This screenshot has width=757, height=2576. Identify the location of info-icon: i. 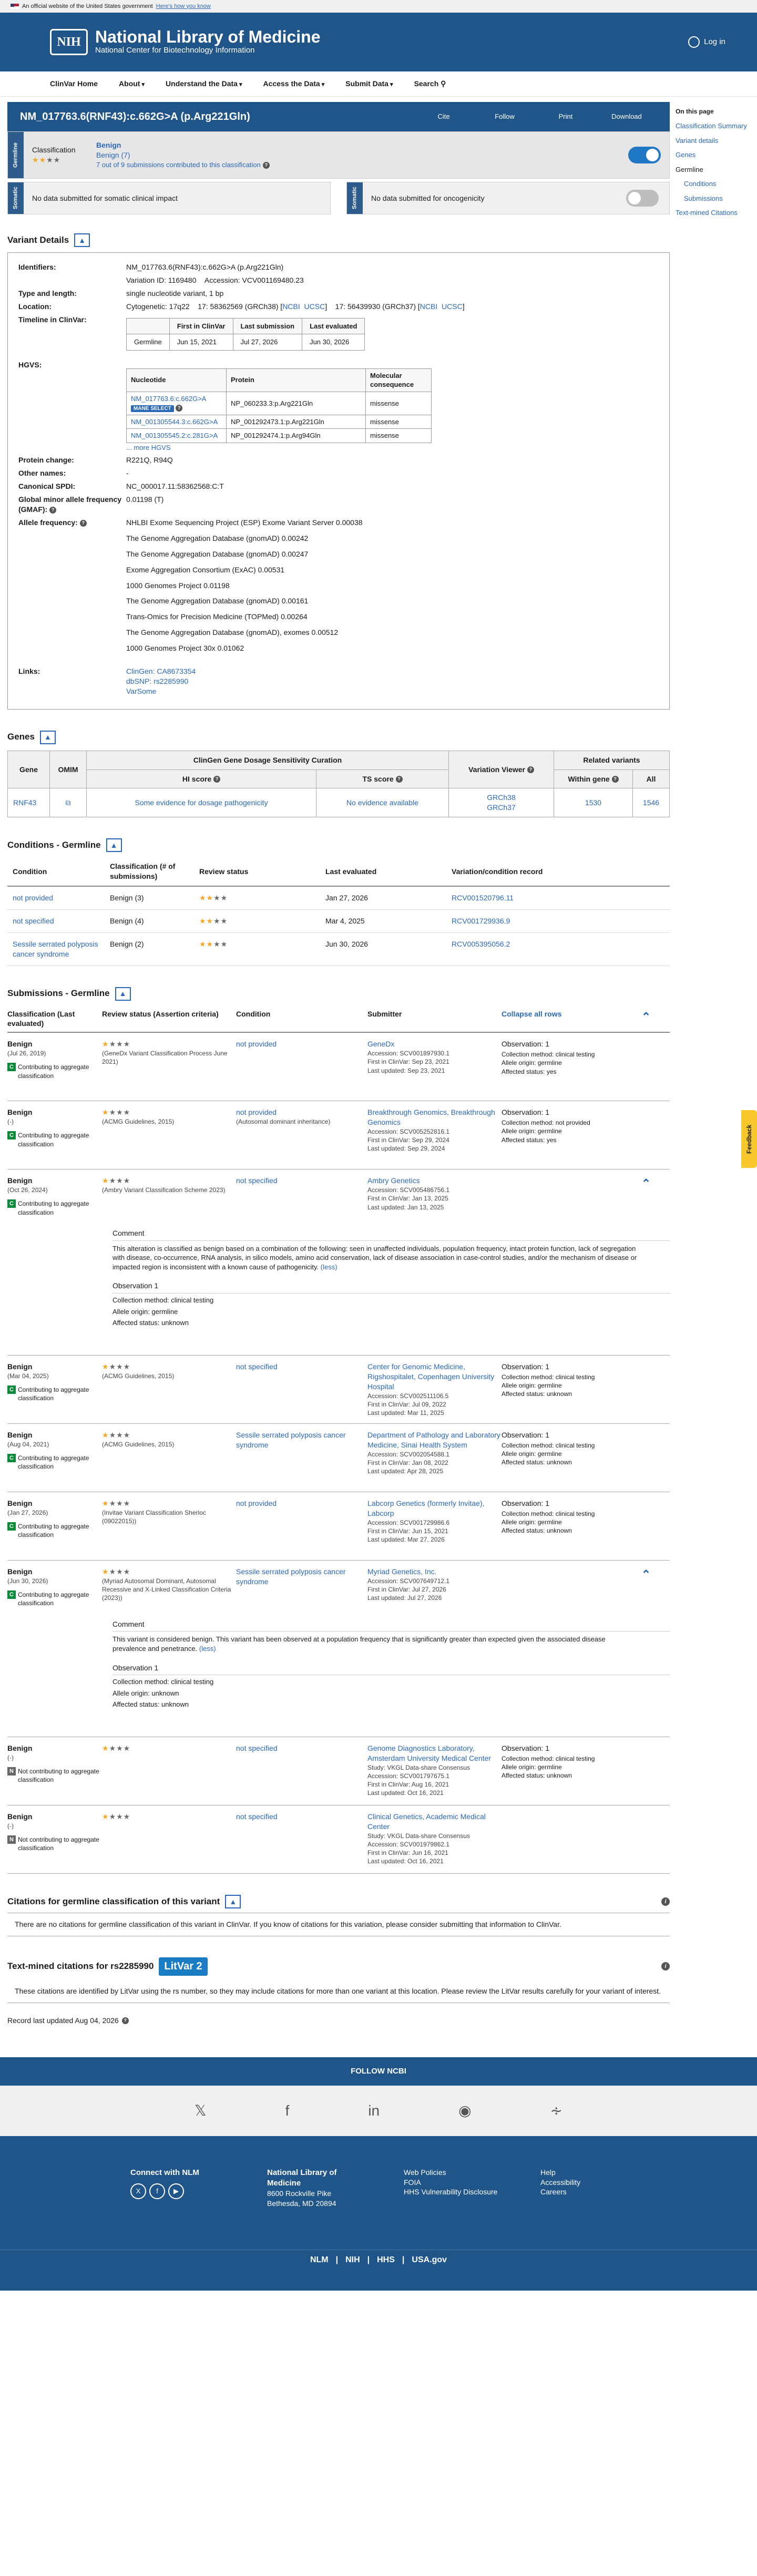
(665, 1901).